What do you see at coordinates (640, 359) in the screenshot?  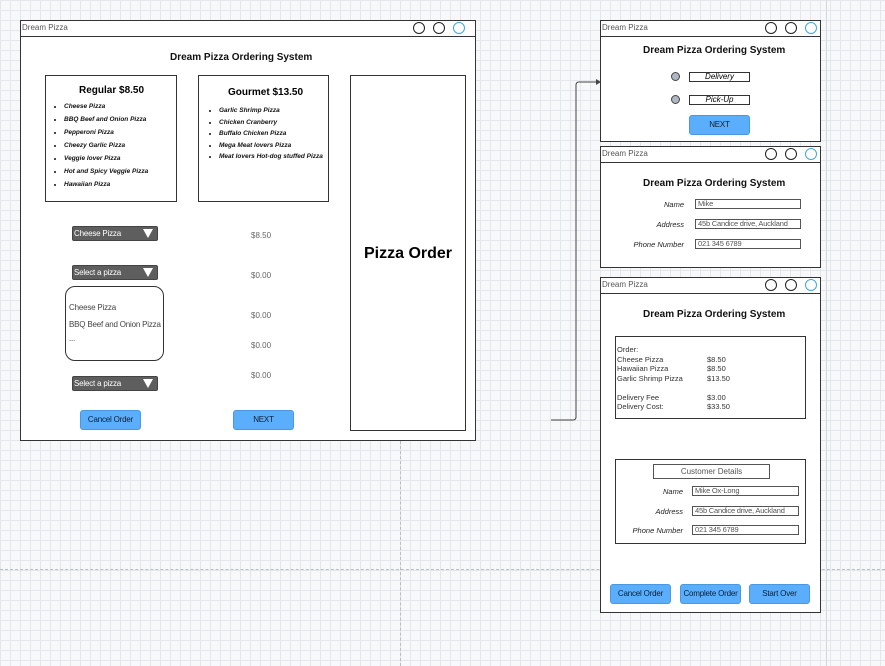 I see `item-name: Cheese Pizza` at bounding box center [640, 359].